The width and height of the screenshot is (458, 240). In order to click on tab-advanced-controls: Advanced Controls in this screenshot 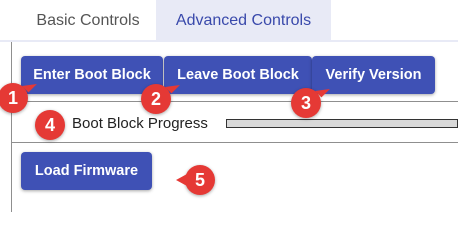, I will do `click(243, 21)`.